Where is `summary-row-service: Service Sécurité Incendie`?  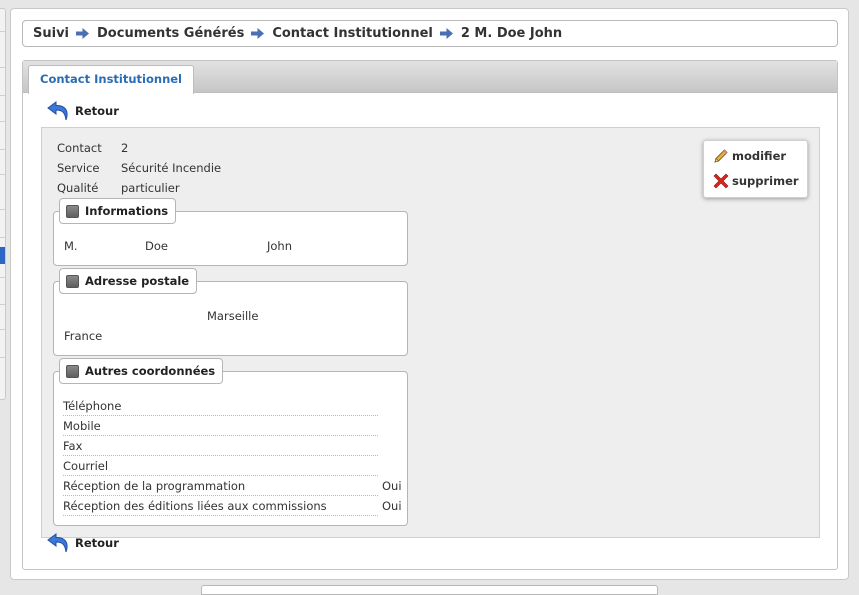 summary-row-service: Service Sécurité Incendie is located at coordinates (139, 168).